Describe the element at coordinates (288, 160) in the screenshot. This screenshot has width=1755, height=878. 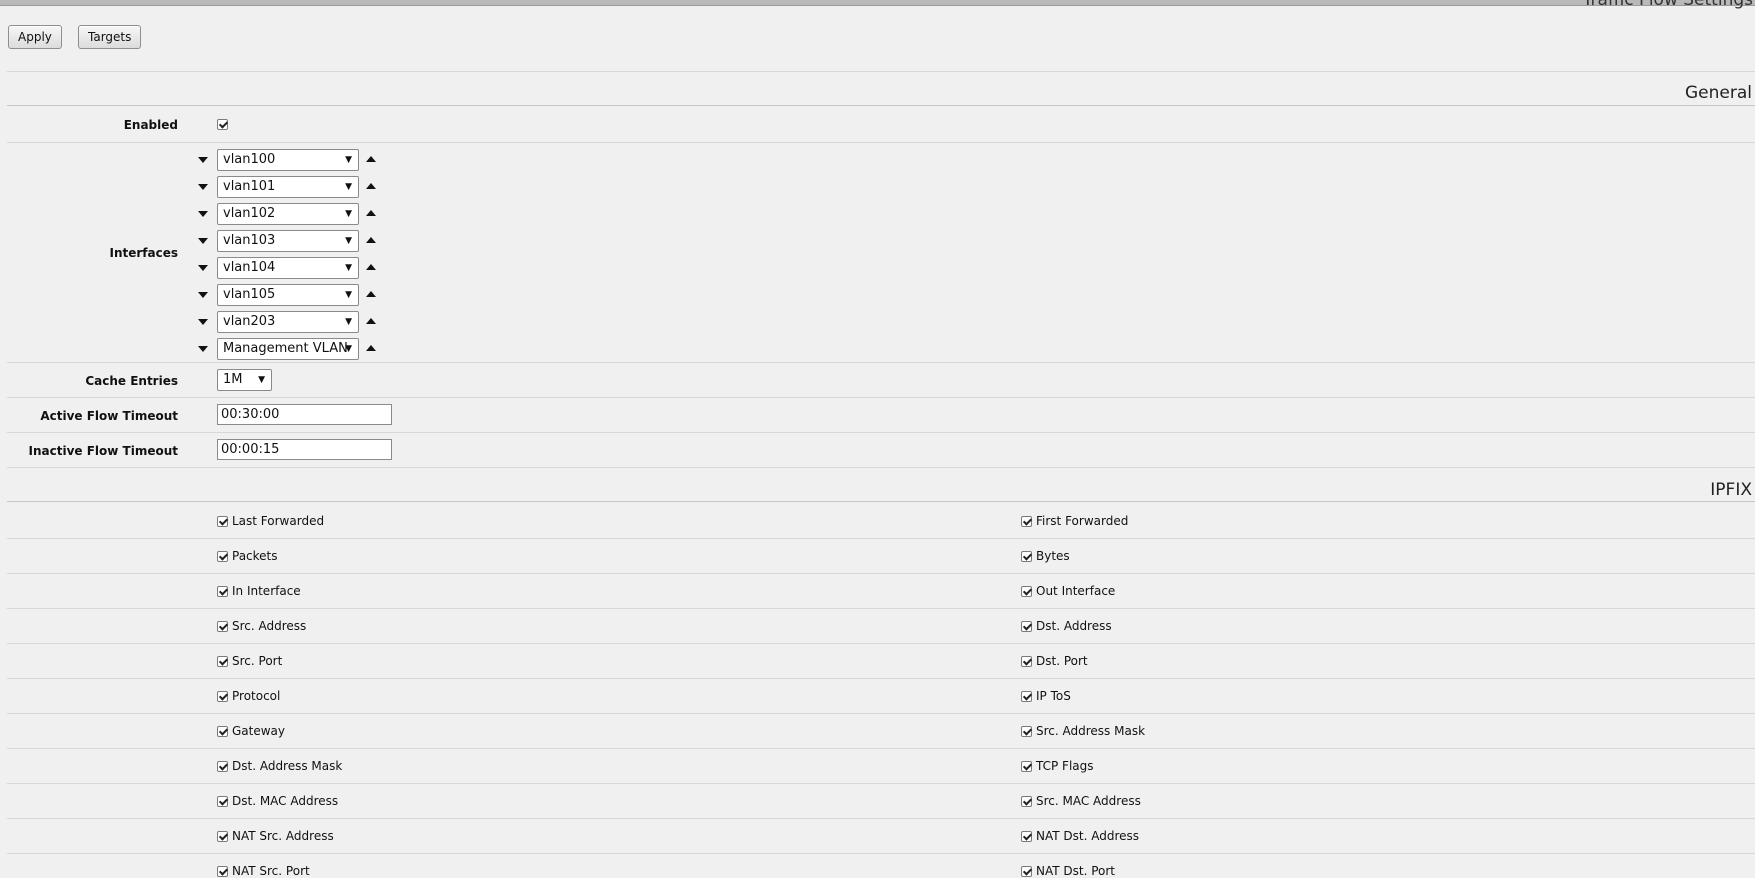
I see `interface-select: vlan100 ▼` at that location.